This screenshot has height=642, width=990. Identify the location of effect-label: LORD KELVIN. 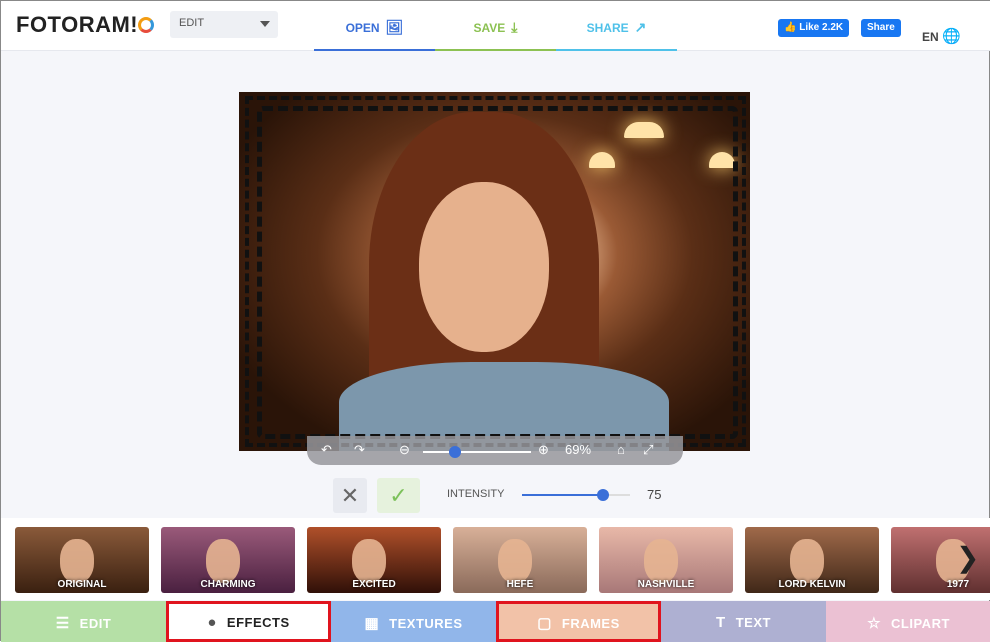
(812, 584).